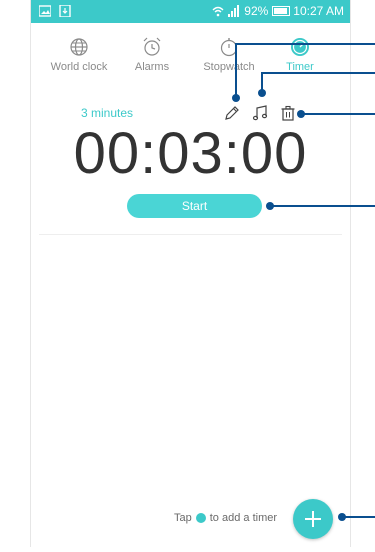 The width and height of the screenshot is (375, 552). I want to click on add-timer-hint: Tap to add a timer, so click(225, 518).